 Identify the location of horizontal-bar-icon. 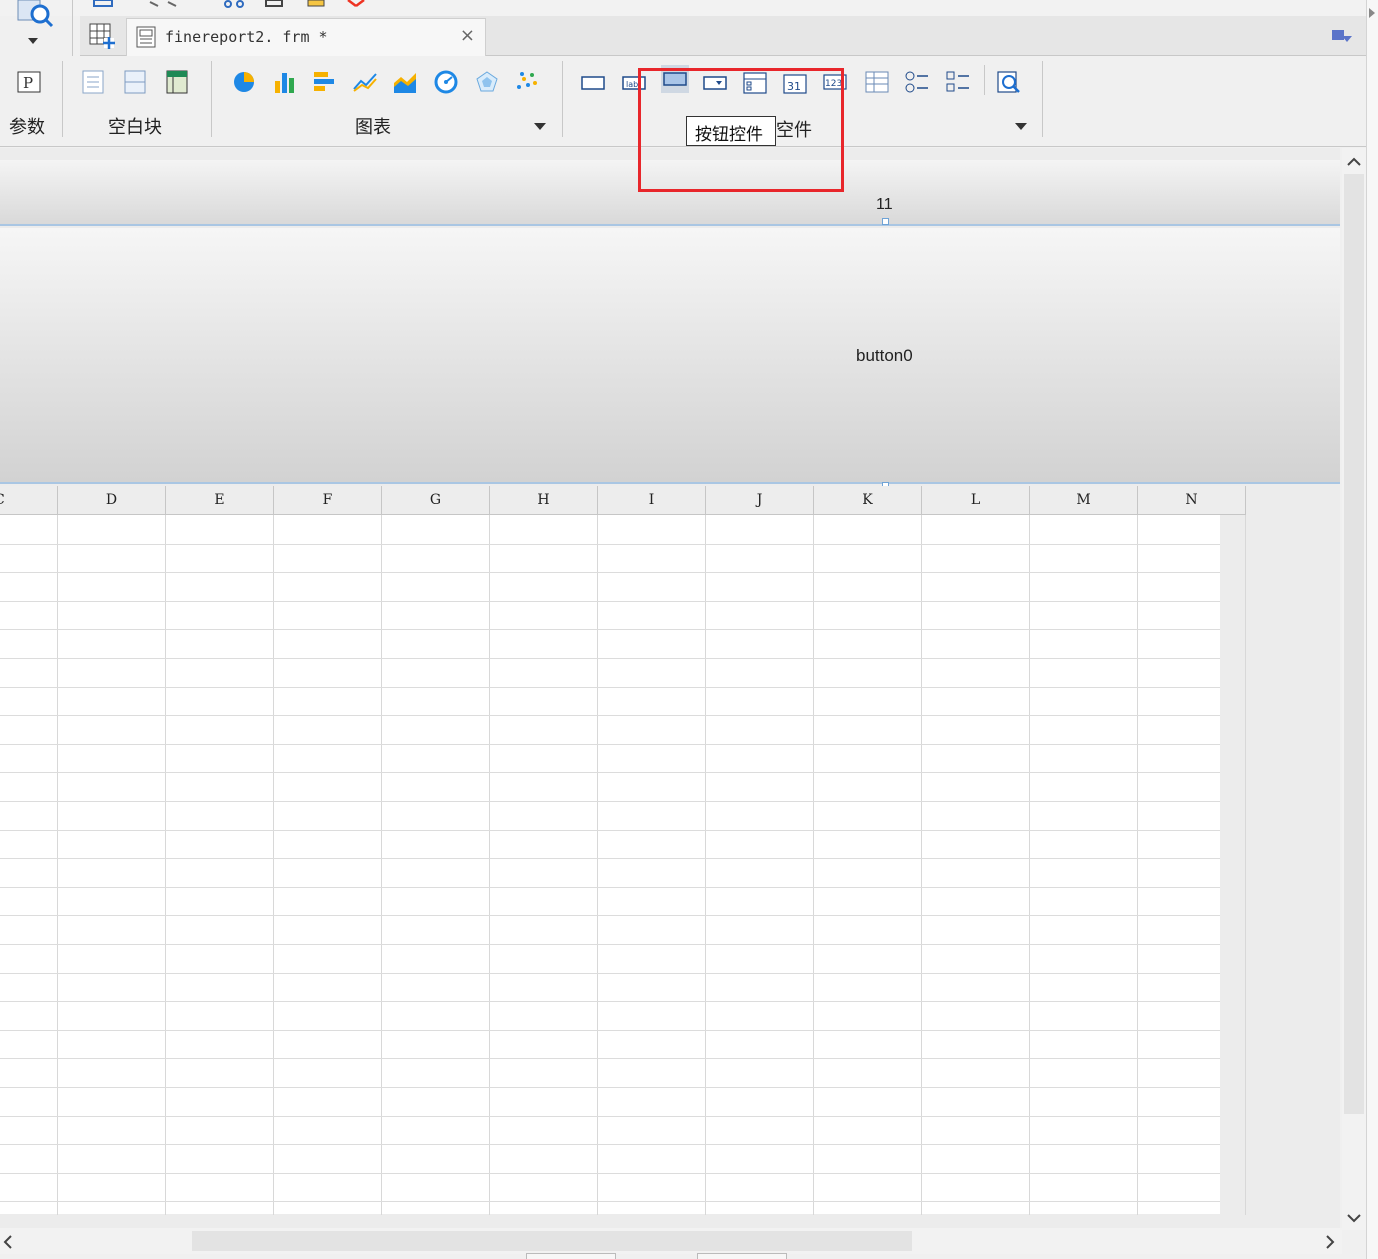
(325, 82).